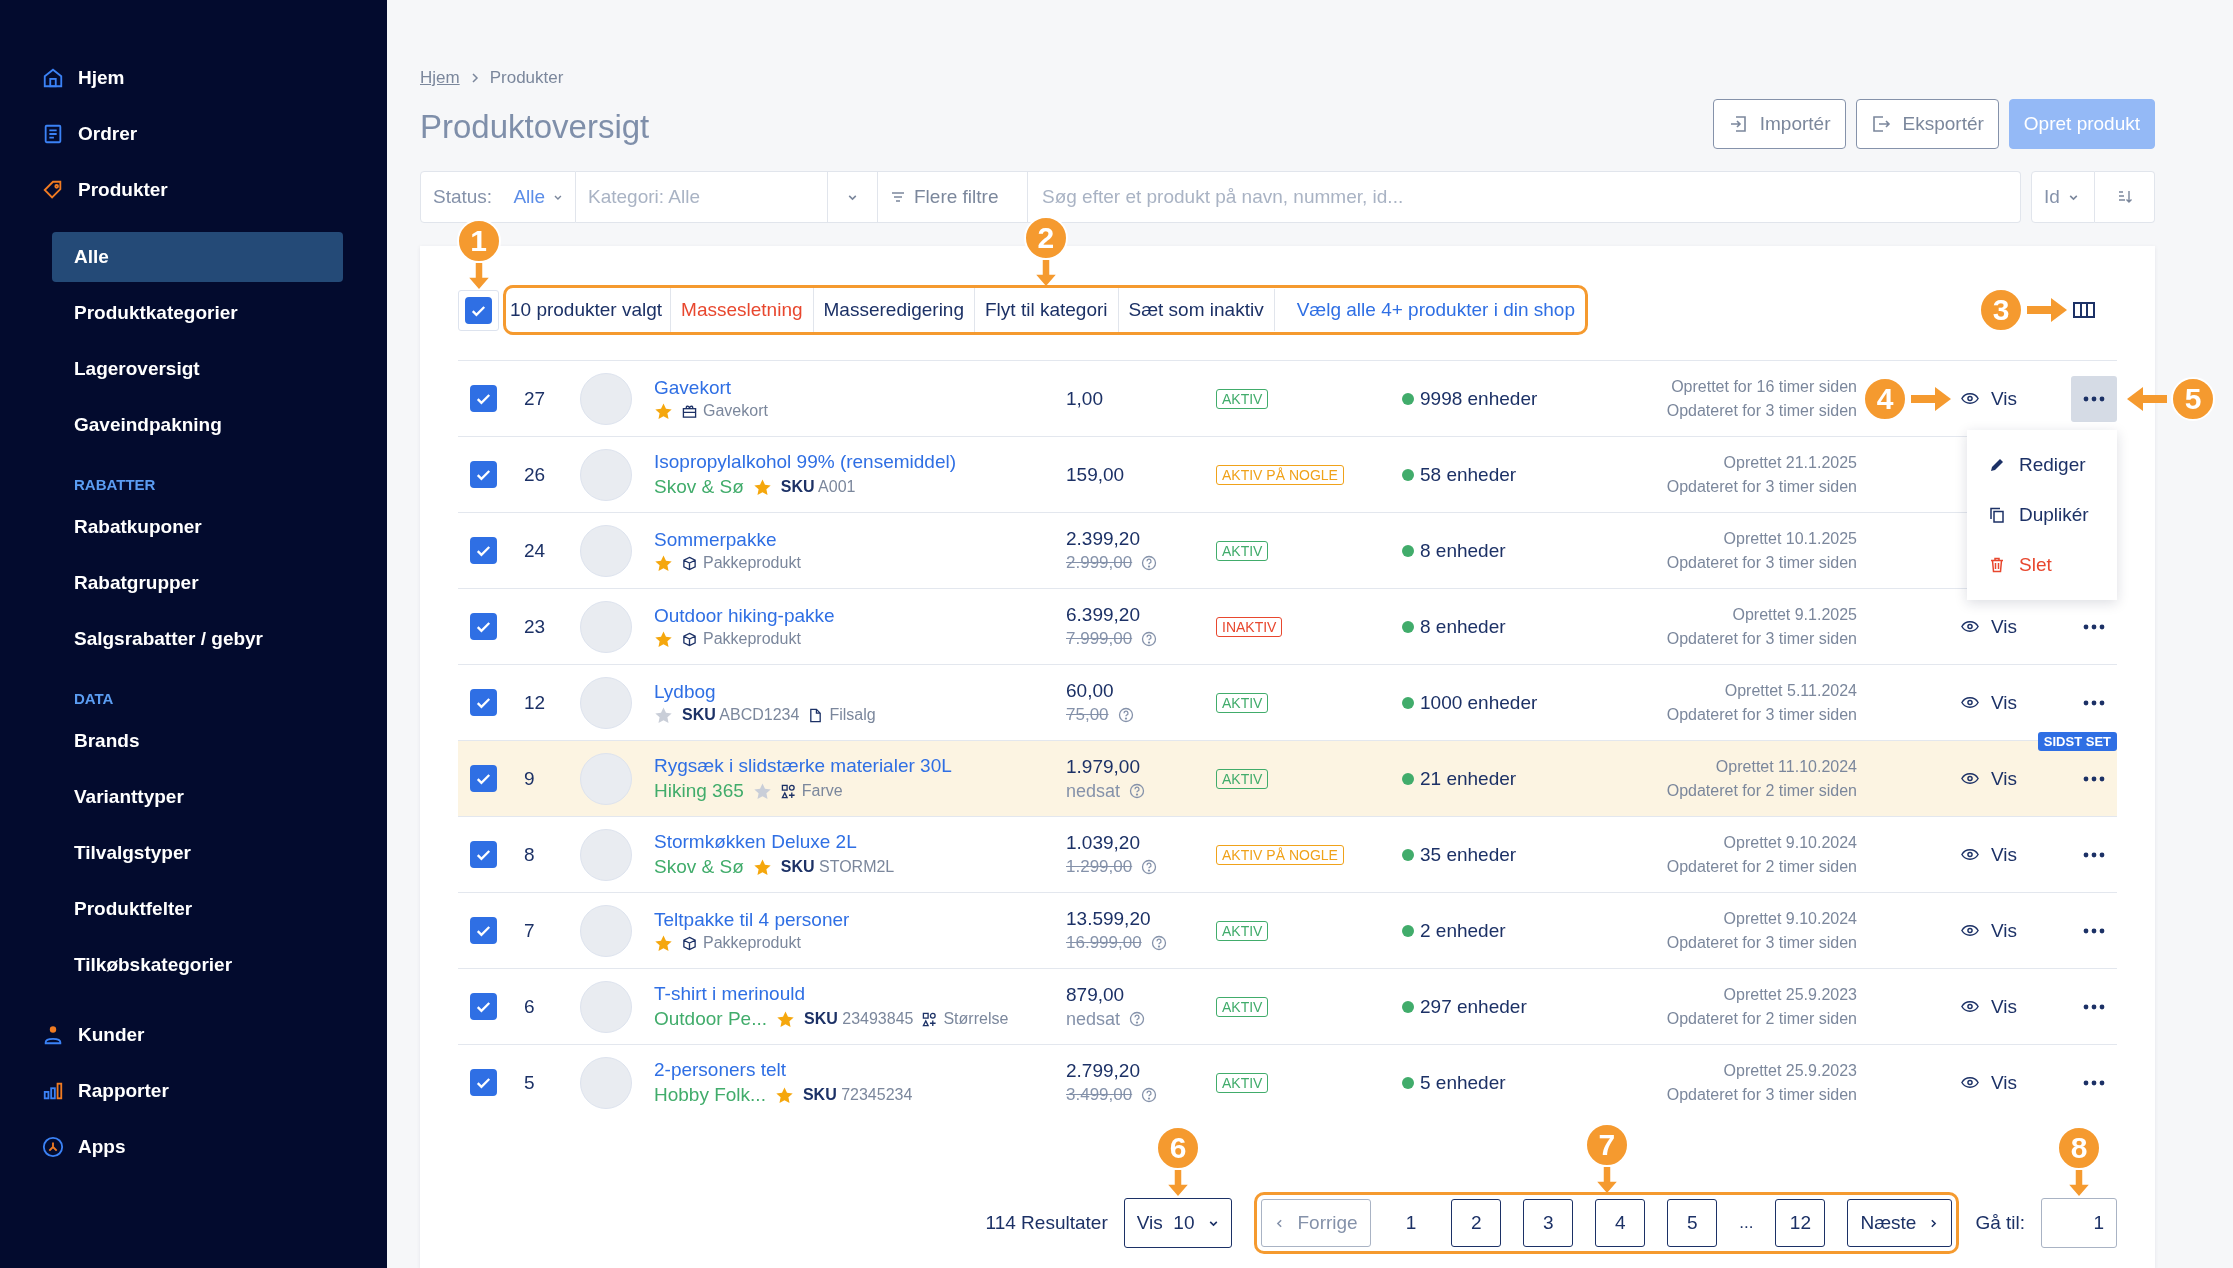  What do you see at coordinates (1970, 1006) in the screenshot?
I see `eye-icon` at bounding box center [1970, 1006].